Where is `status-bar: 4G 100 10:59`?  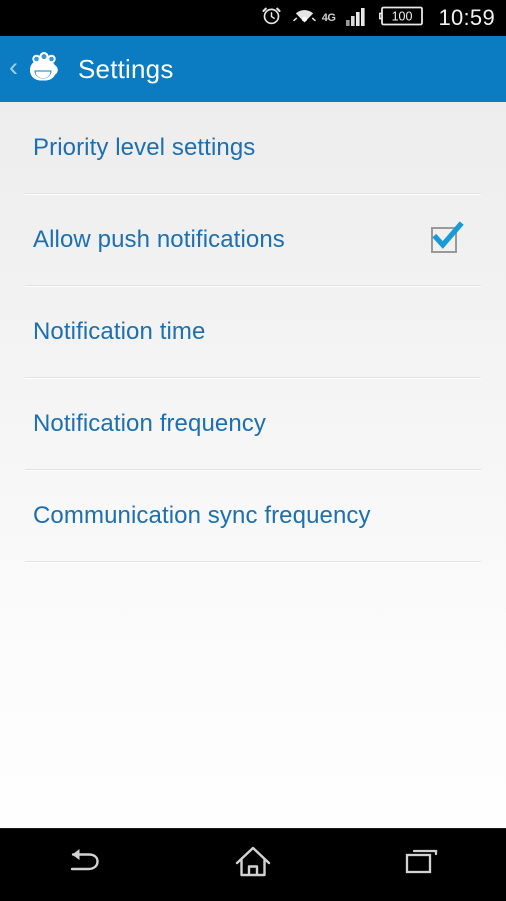
status-bar: 4G 100 10:59 is located at coordinates (253, 18).